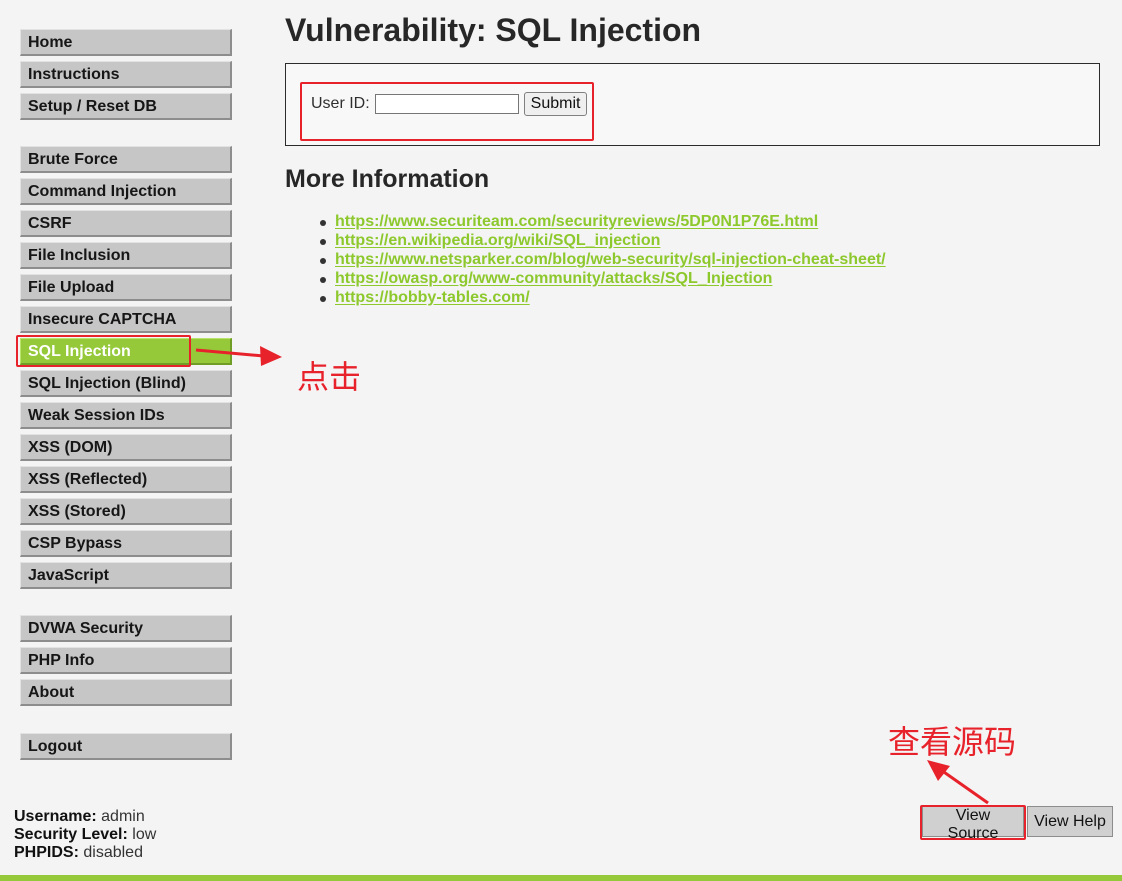  What do you see at coordinates (126, 287) in the screenshot?
I see `sidebar-item-file-upload: File Upload` at bounding box center [126, 287].